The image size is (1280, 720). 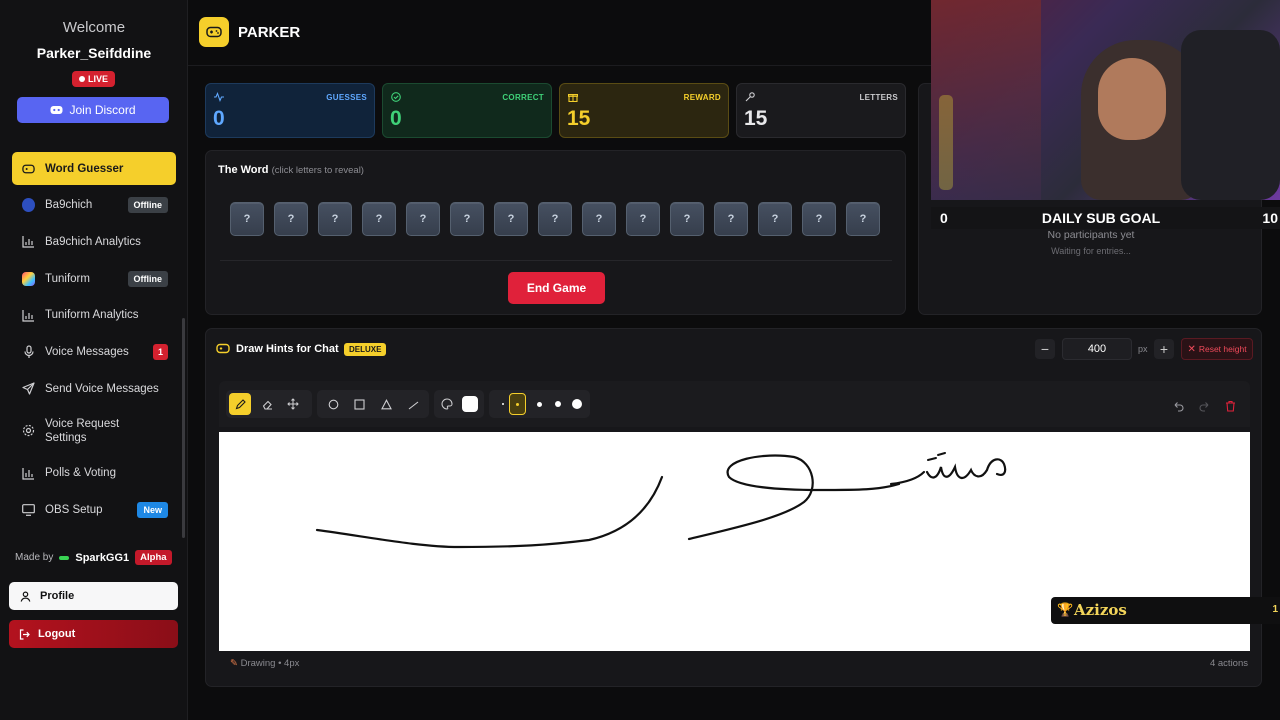 I want to click on stat-label: GUESSES, so click(x=346, y=97).